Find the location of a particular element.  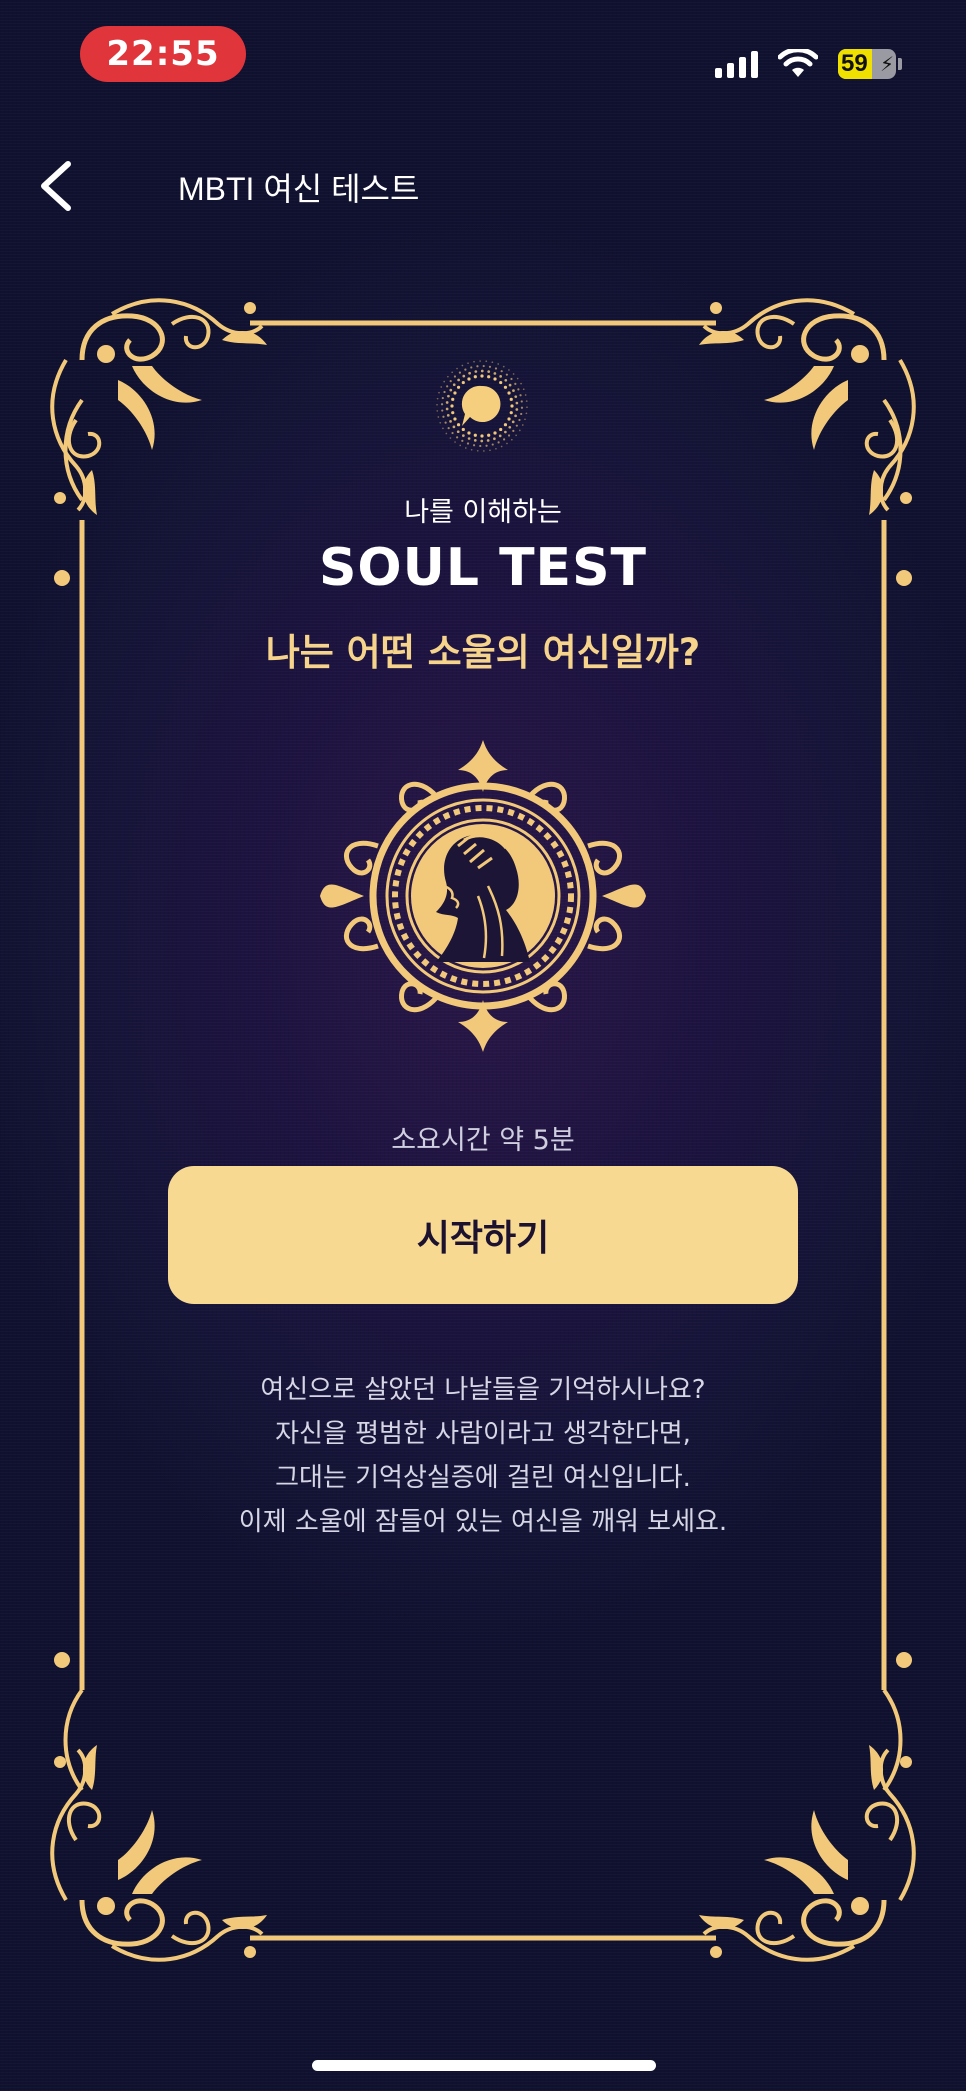

wifi-icon is located at coordinates (798, 63).